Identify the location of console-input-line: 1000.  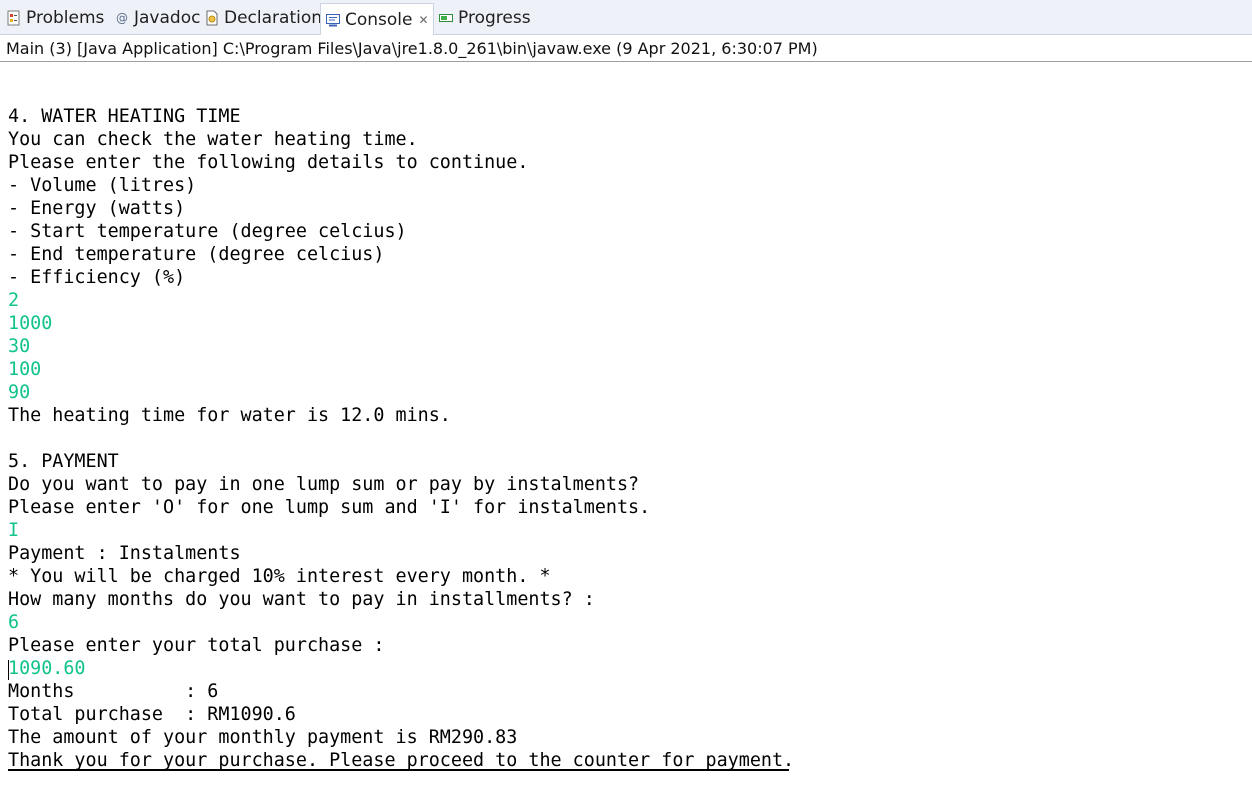
(30, 323).